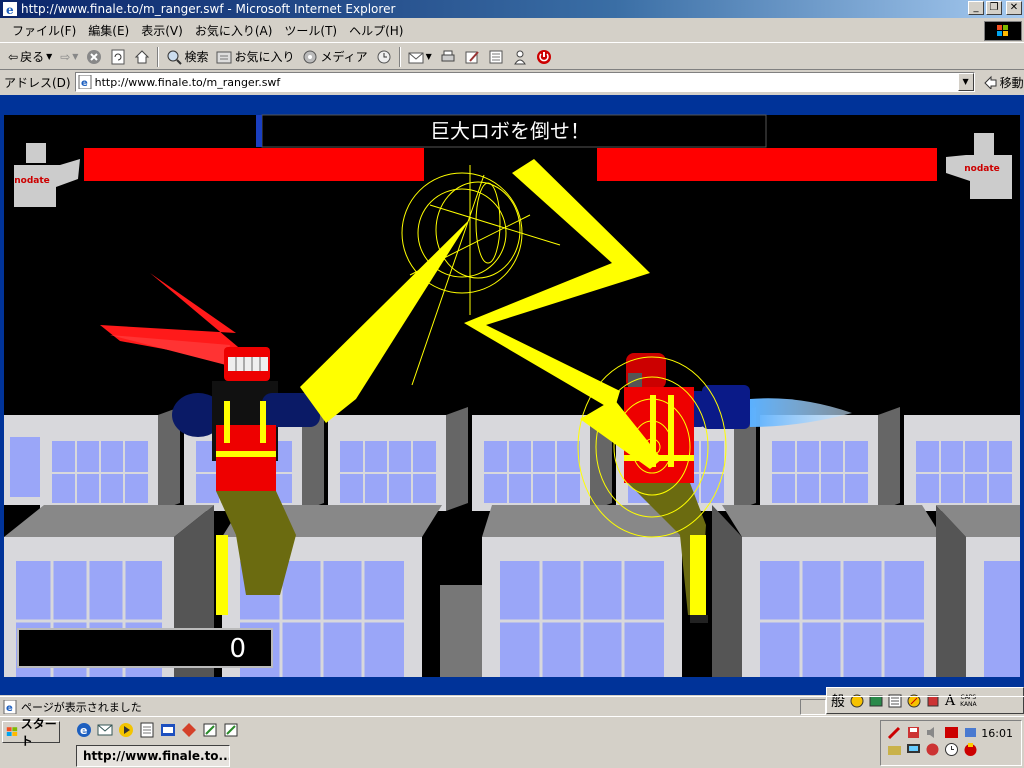 The width and height of the screenshot is (1024, 768). I want to click on start-label: スタート, so click(38, 732).